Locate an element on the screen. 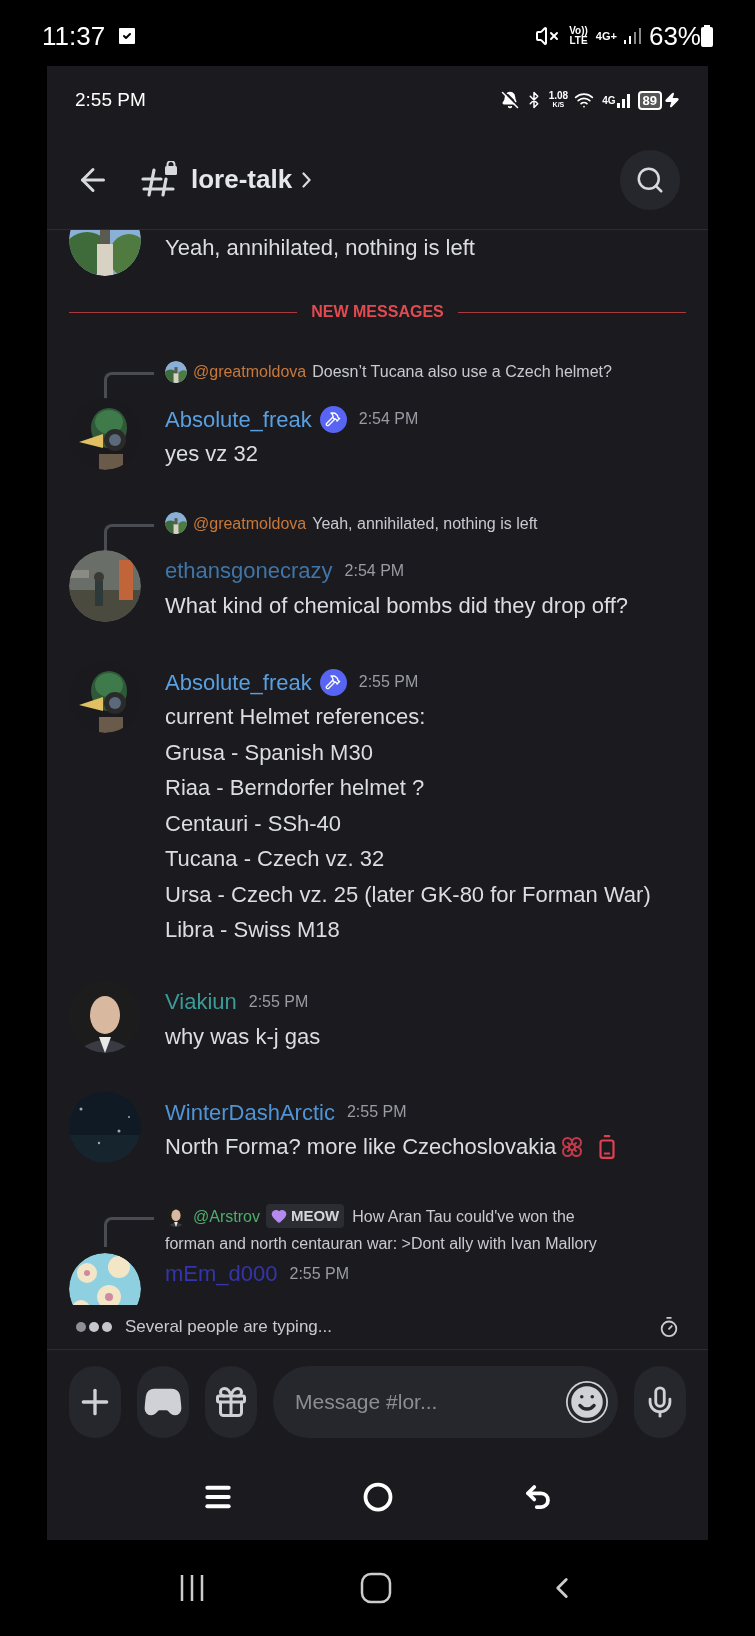 This screenshot has height=1636, width=755. microphone-button is located at coordinates (660, 1402).